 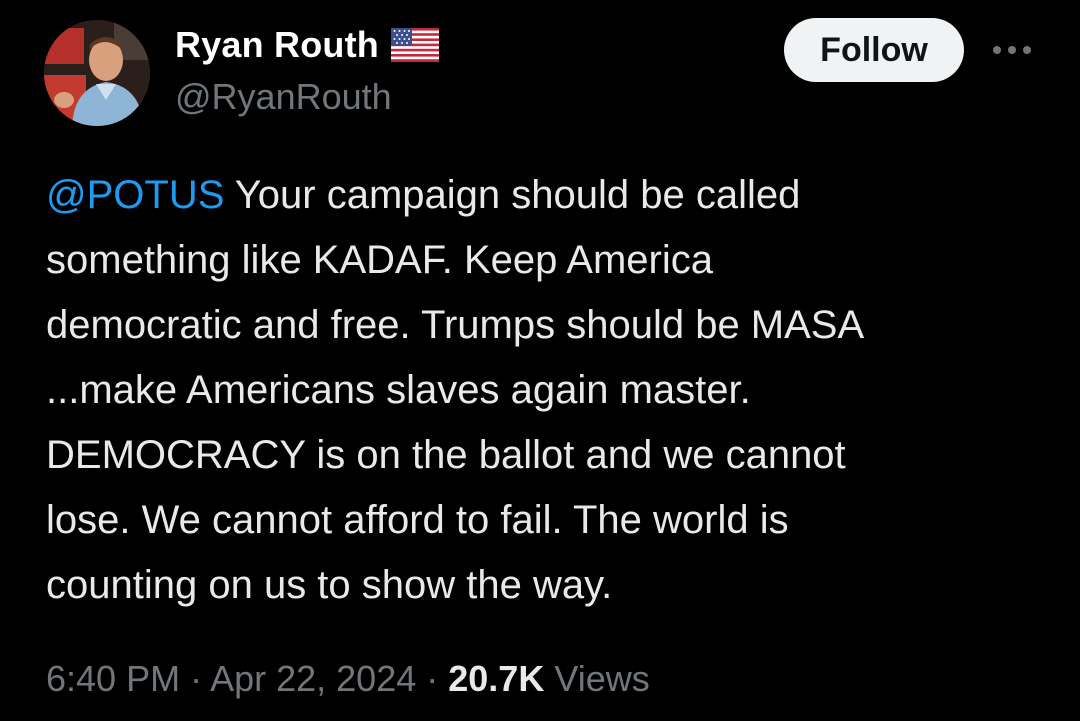 I want to click on tweet-line-text: Your campaign should be called, so click(x=512, y=195).